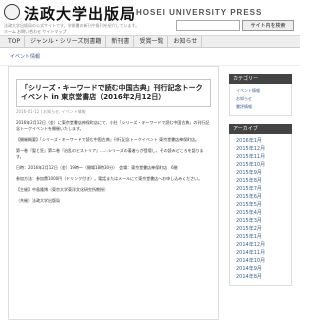 The image size is (320, 320). What do you see at coordinates (261, 245) in the screenshot?
I see `archive-link: 2014年12月` at bounding box center [261, 245].